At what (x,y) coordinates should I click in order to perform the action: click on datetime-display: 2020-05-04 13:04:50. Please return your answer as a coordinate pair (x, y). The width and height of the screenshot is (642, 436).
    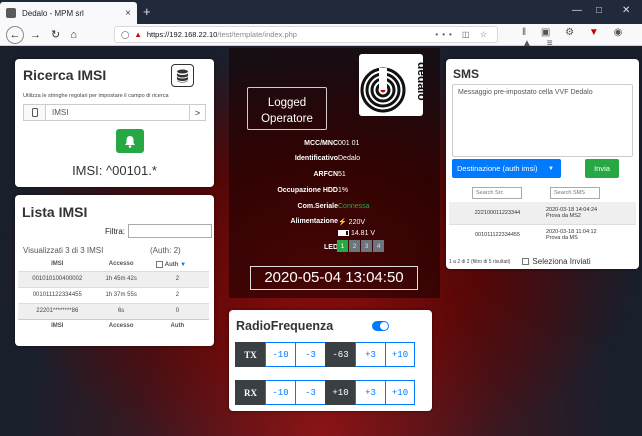
    Looking at the image, I should click on (334, 278).